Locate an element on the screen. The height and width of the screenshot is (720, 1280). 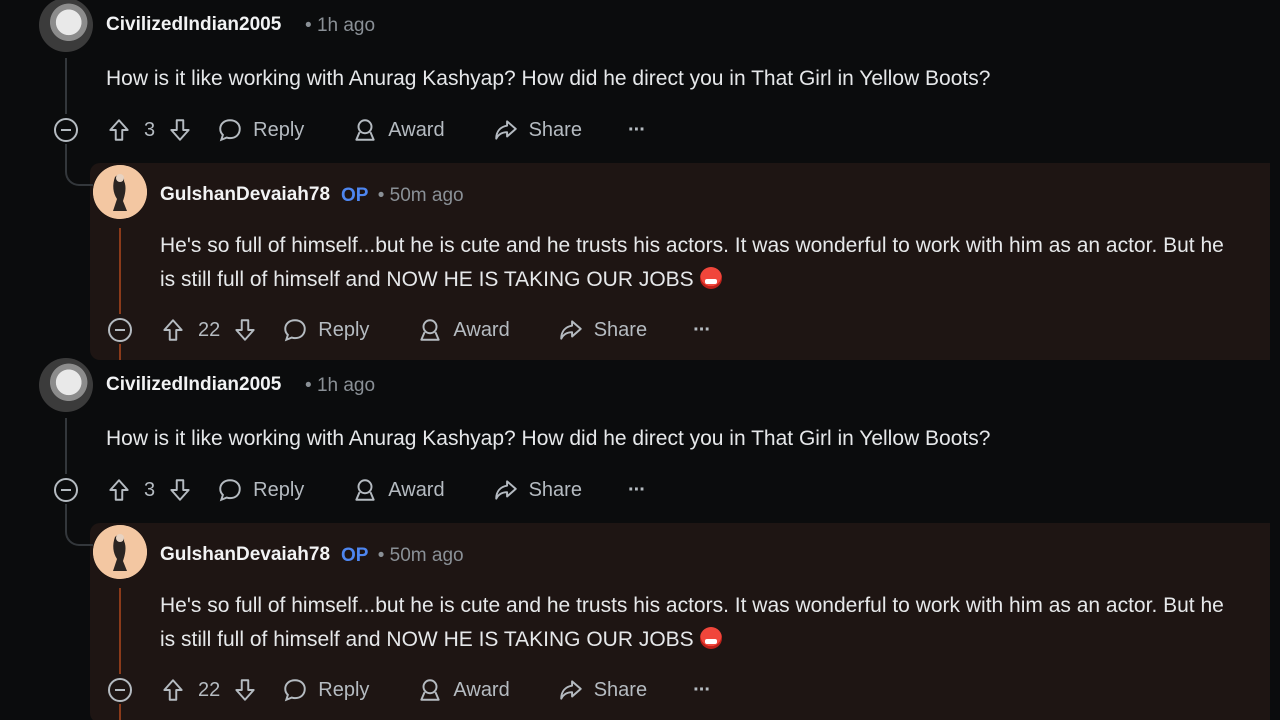
comment-actions: 3 Reply Award Share ··· is located at coordinates (376, 490).